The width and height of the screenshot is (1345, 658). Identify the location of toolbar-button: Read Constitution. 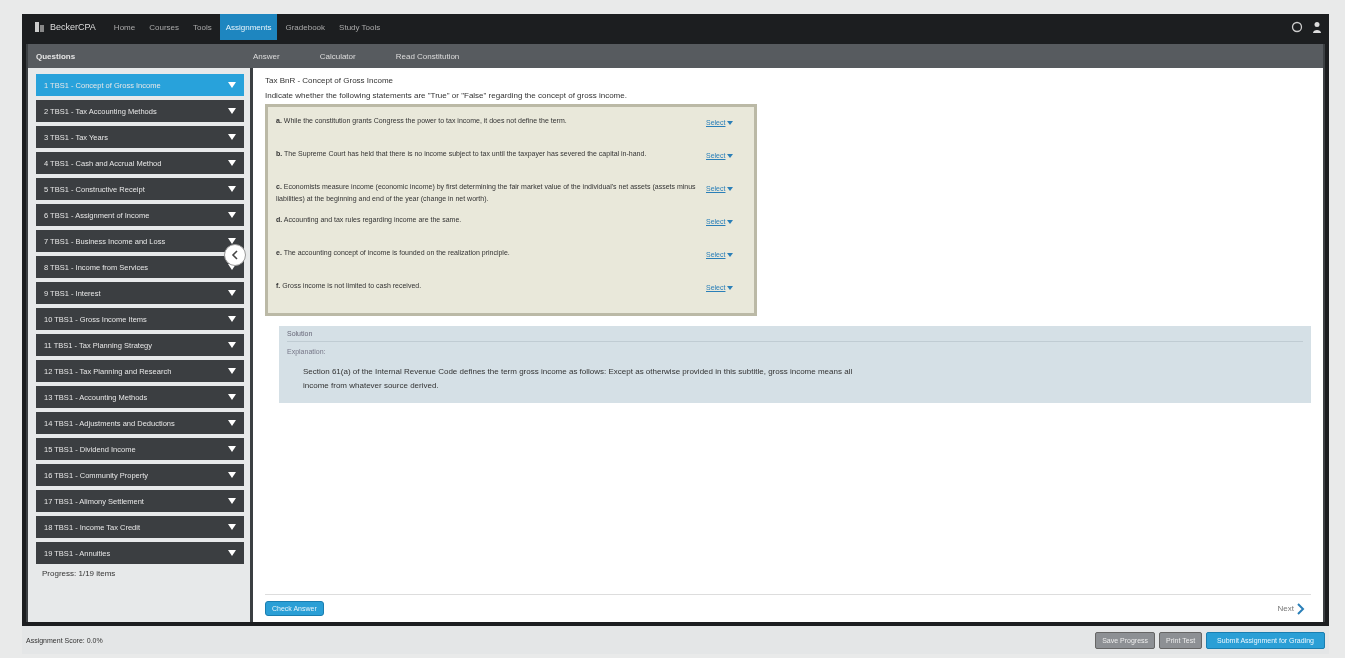
(435, 56).